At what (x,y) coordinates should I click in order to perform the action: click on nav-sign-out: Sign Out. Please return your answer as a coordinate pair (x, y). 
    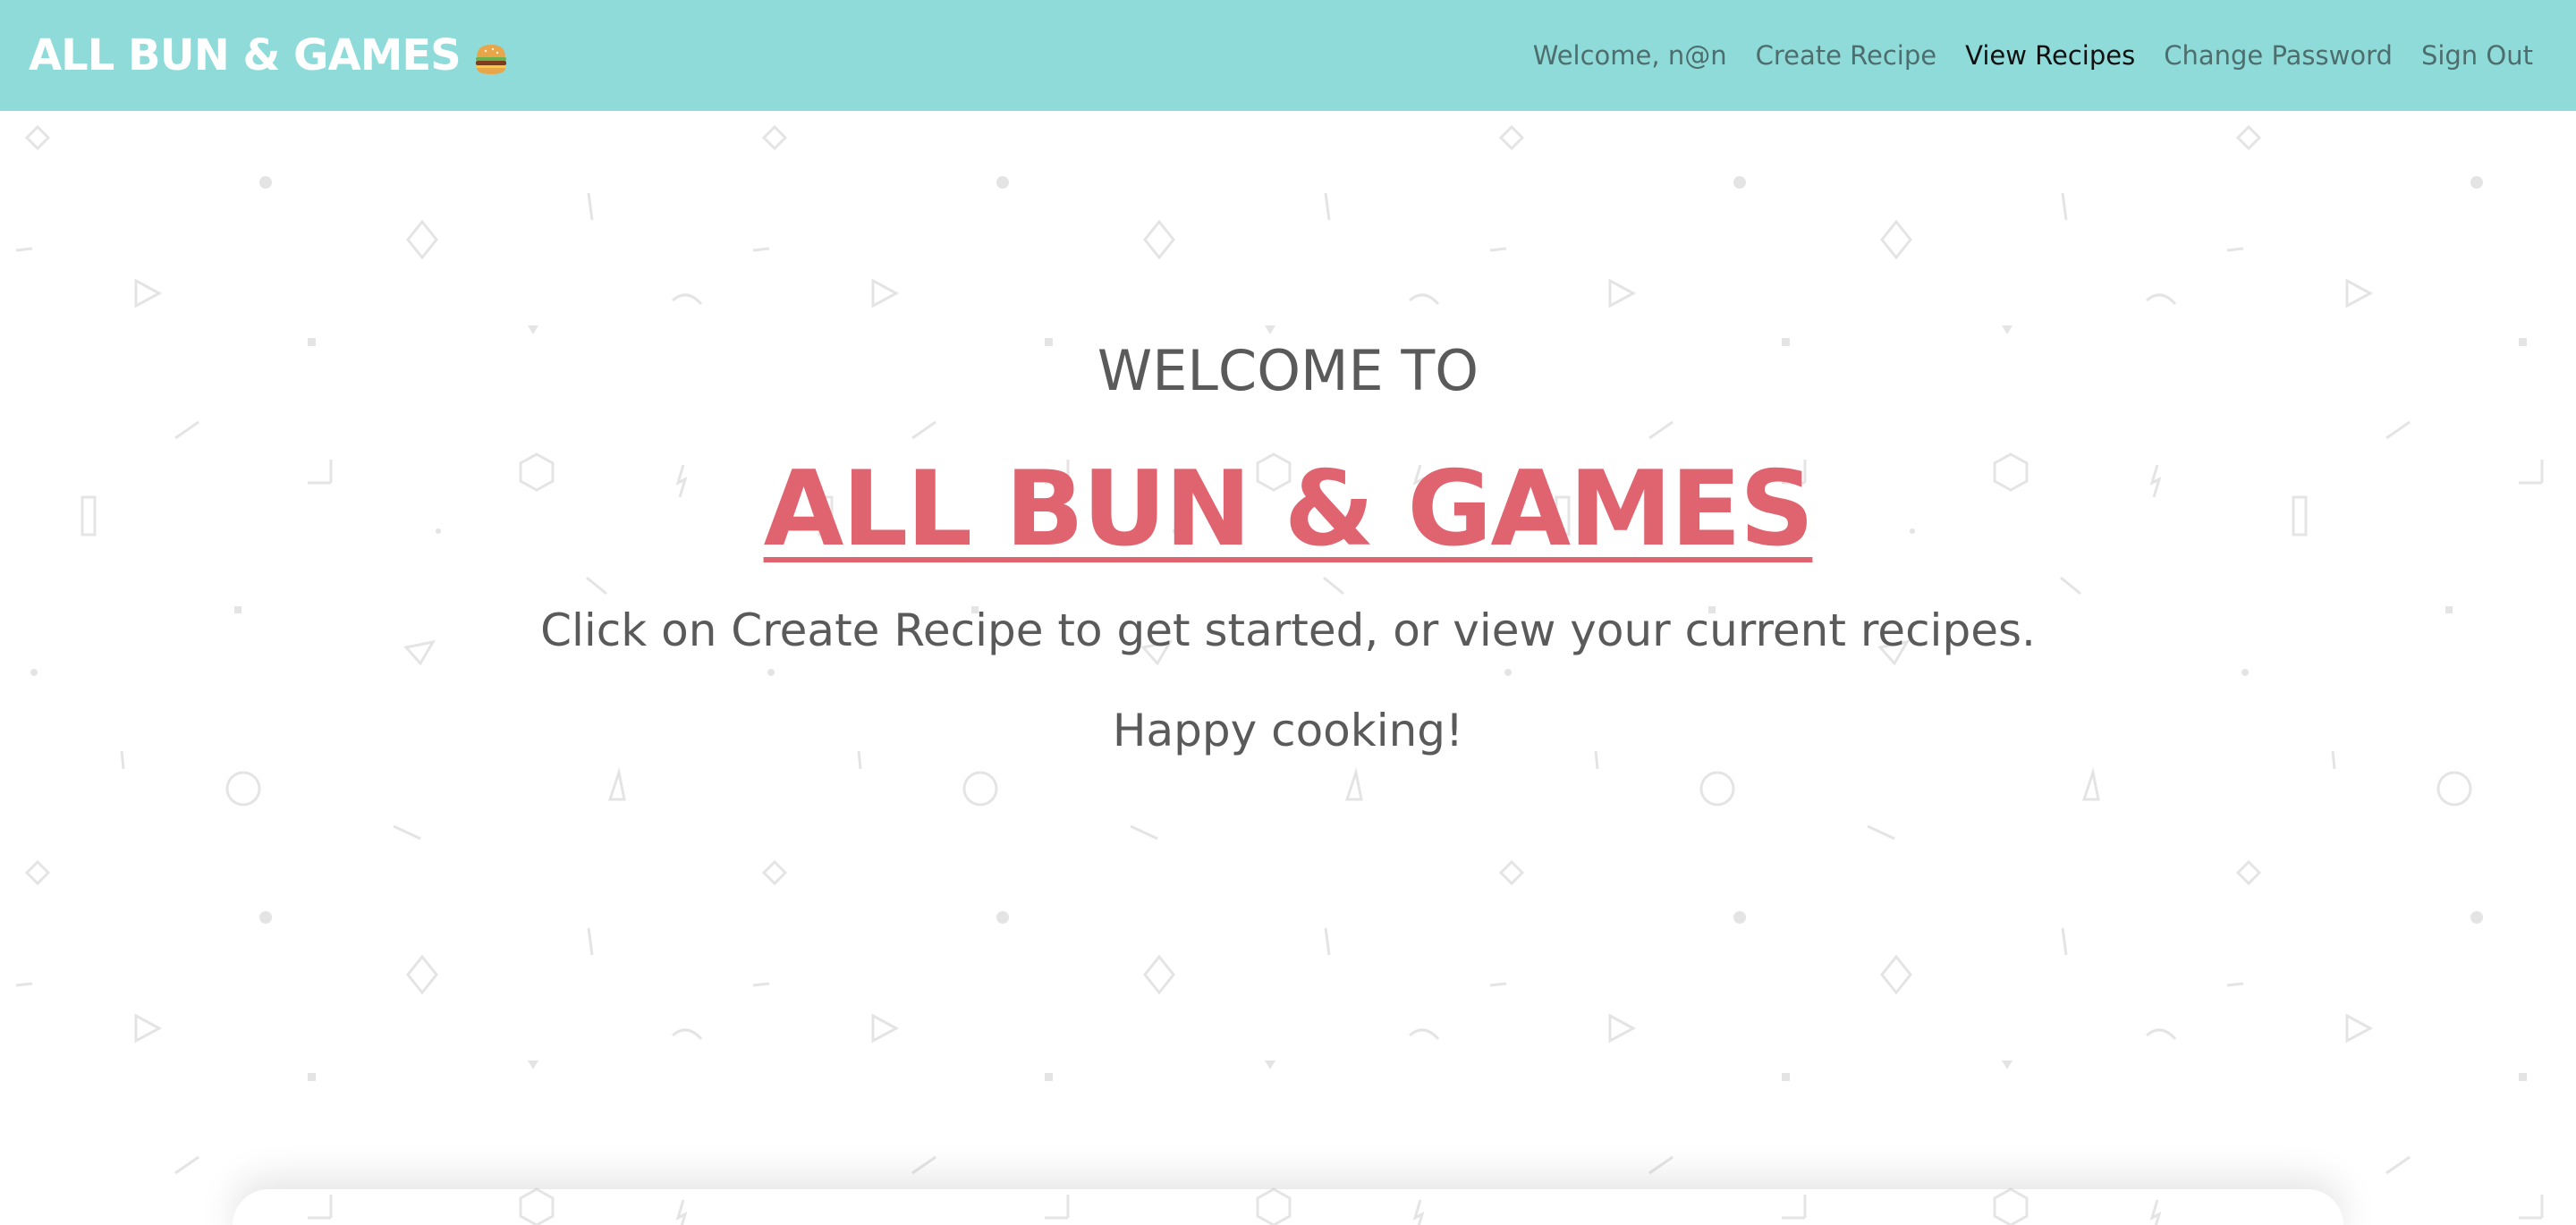
    Looking at the image, I should click on (2477, 55).